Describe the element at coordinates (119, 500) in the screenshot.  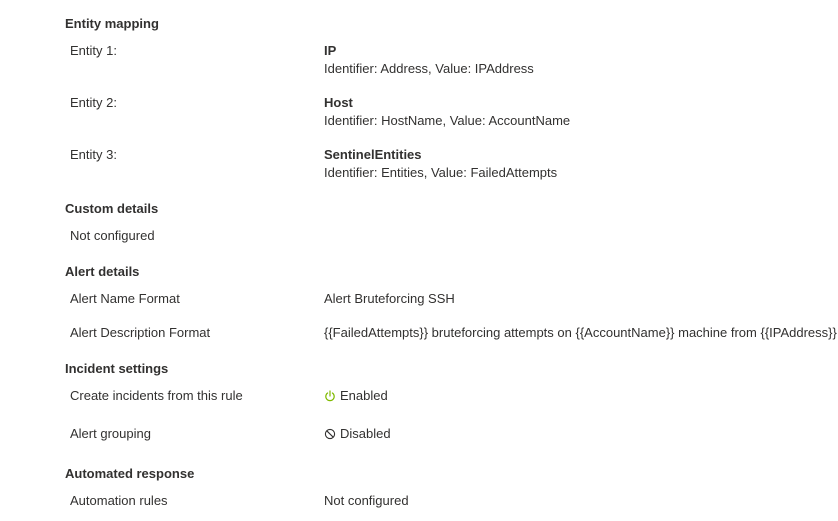
I see `automation-rules-label: Automation rules` at that location.